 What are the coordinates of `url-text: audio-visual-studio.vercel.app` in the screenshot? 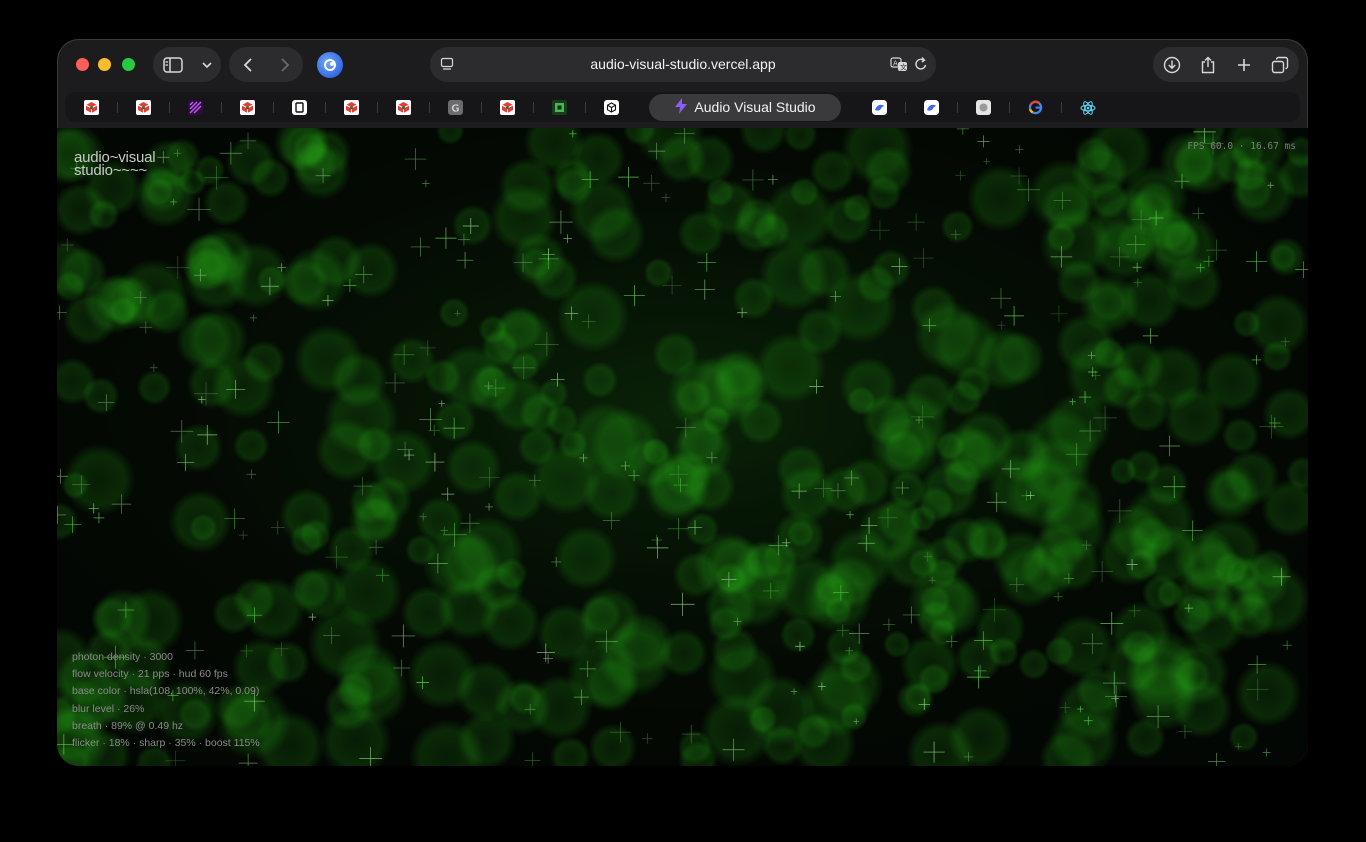 It's located at (683, 64).